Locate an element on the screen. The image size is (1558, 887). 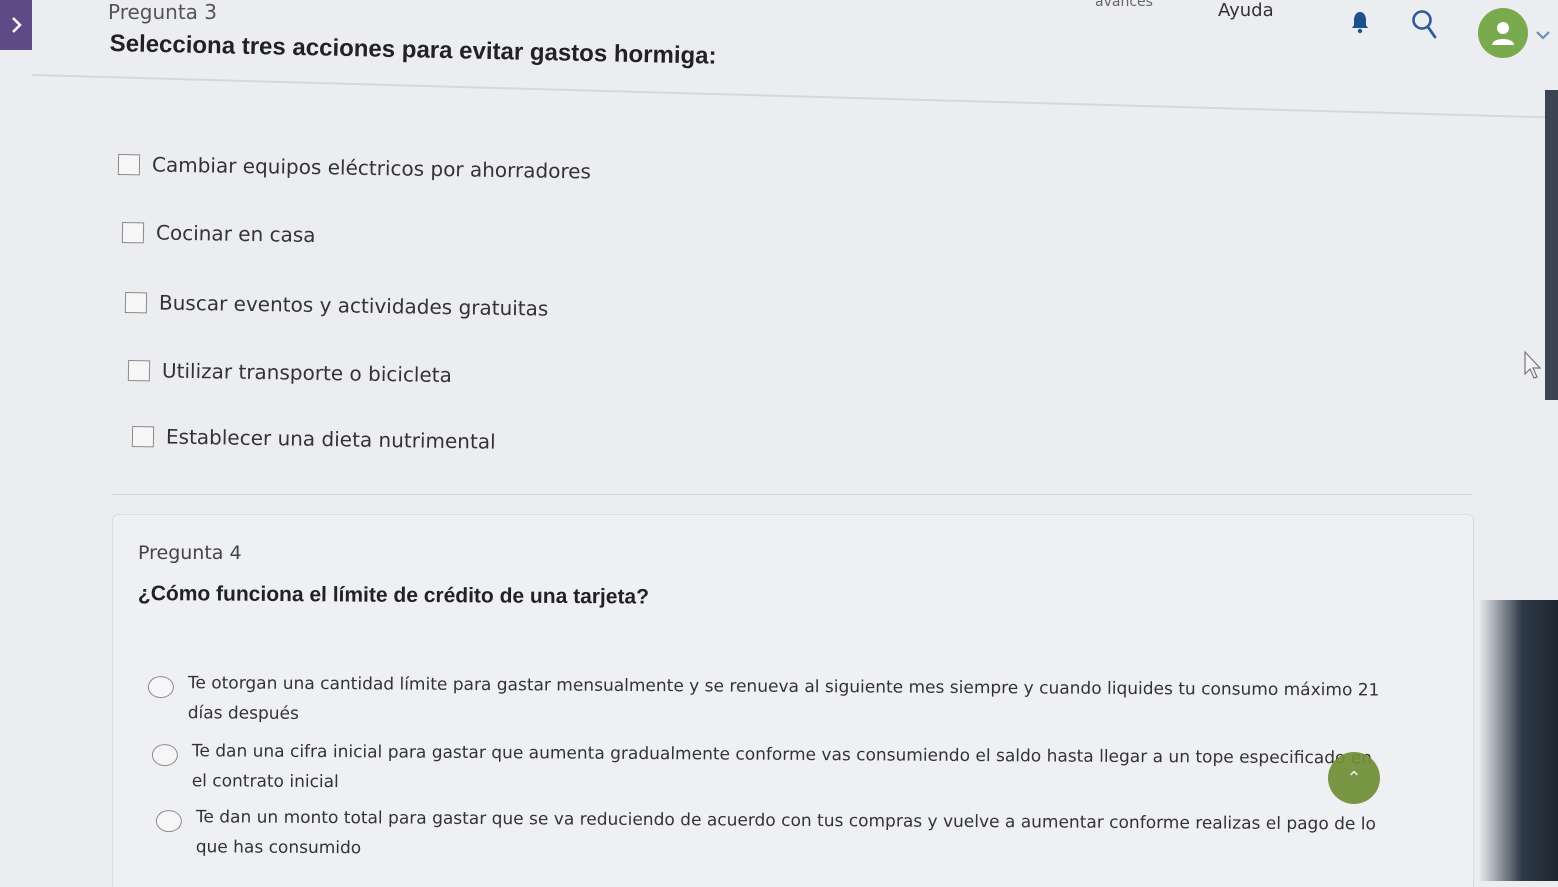
scroll-to-top-button: ⌃ is located at coordinates (1354, 778).